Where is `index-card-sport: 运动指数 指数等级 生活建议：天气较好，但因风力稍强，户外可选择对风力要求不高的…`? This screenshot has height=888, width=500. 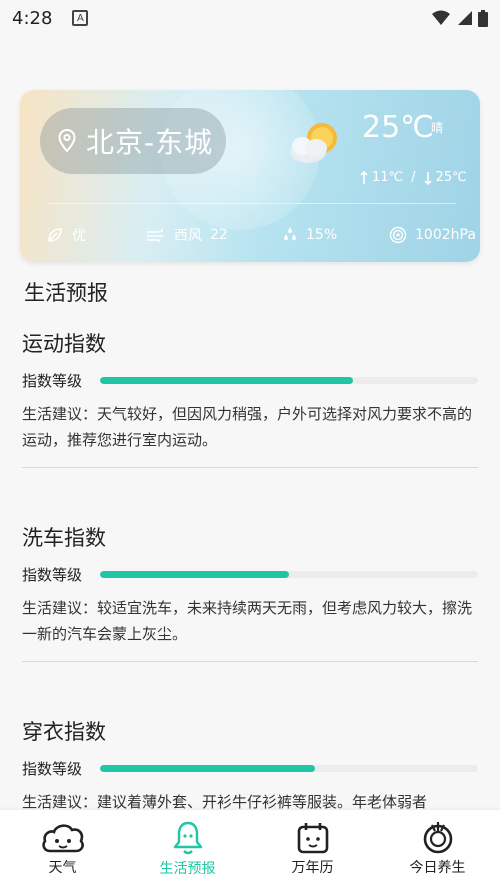 index-card-sport: 运动指数 指数等级 生活建议：天气较好，但因风力稍强，户外可选择对风力要求不高的… is located at coordinates (250, 390).